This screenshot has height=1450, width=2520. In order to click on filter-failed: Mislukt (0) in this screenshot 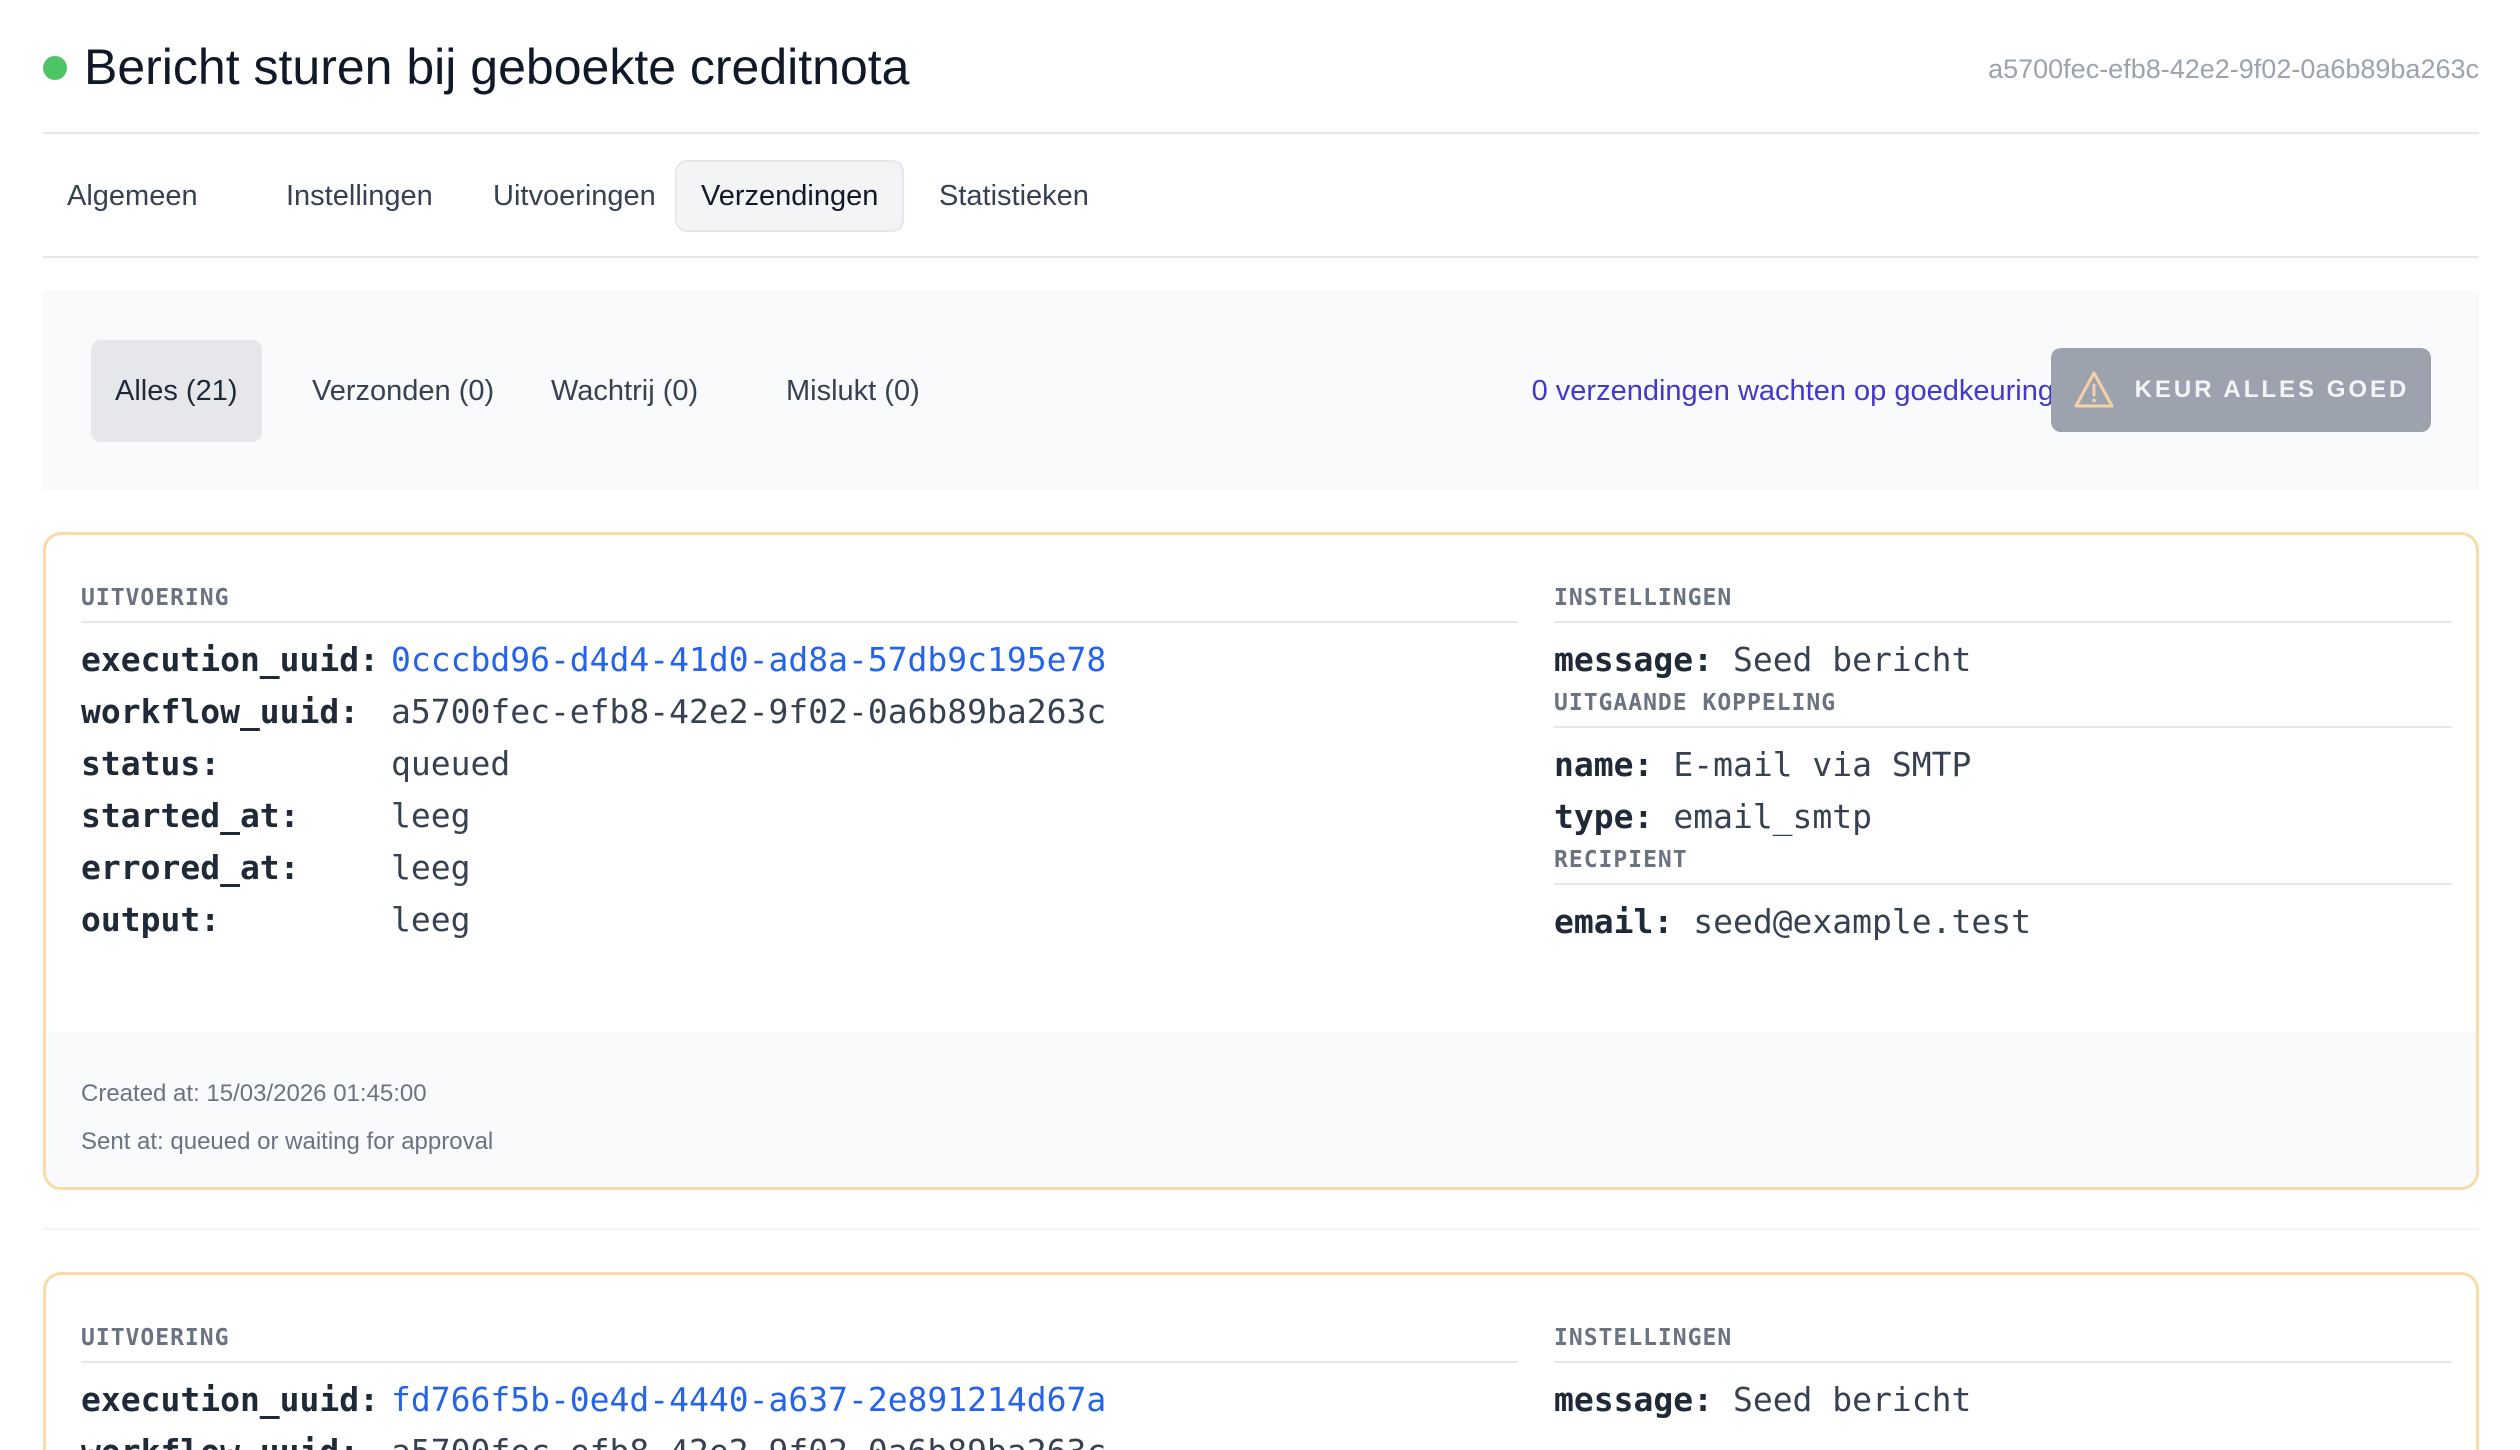, I will do `click(853, 391)`.